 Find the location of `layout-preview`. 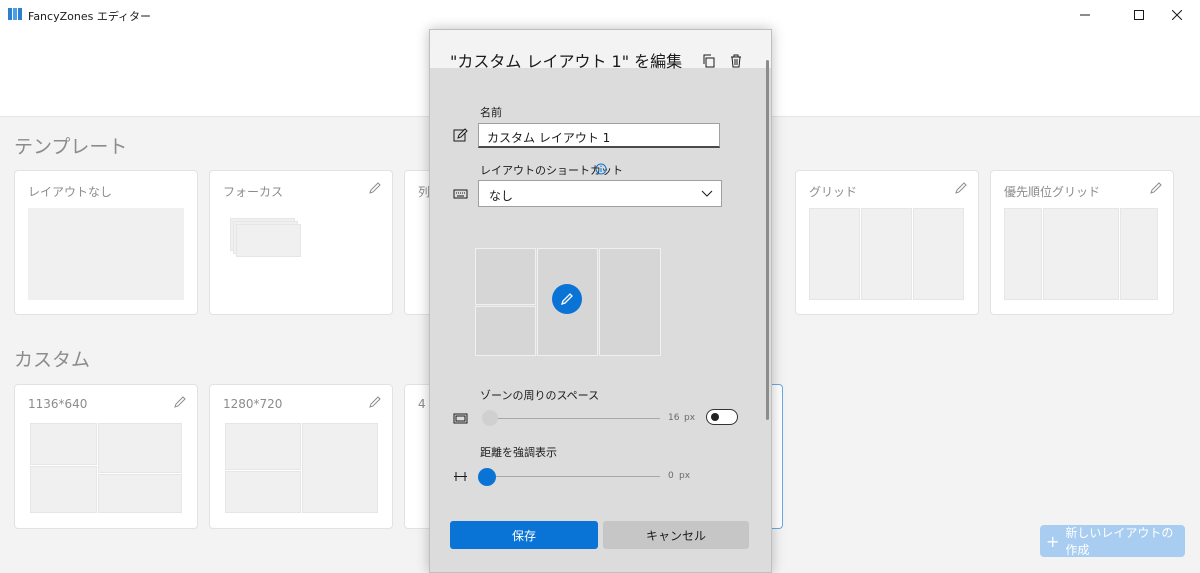

layout-preview is located at coordinates (106, 254).